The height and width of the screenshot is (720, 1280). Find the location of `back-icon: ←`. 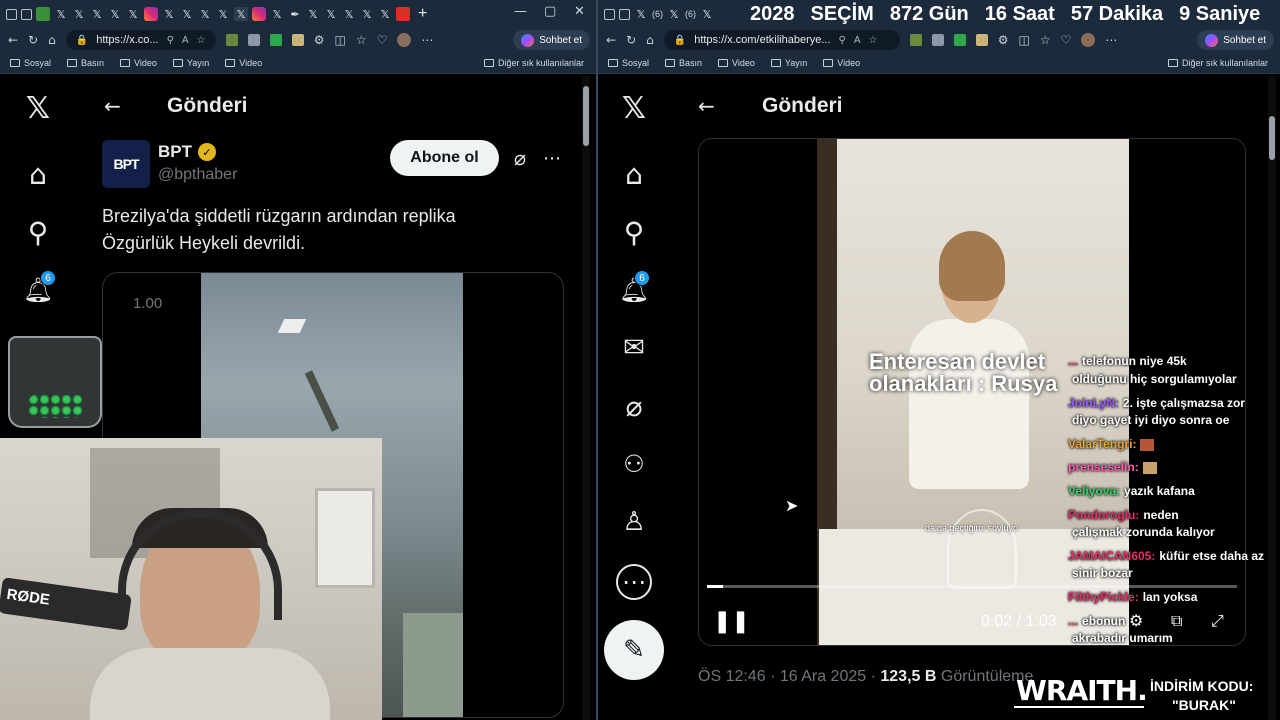

back-icon: ← is located at coordinates (611, 40).